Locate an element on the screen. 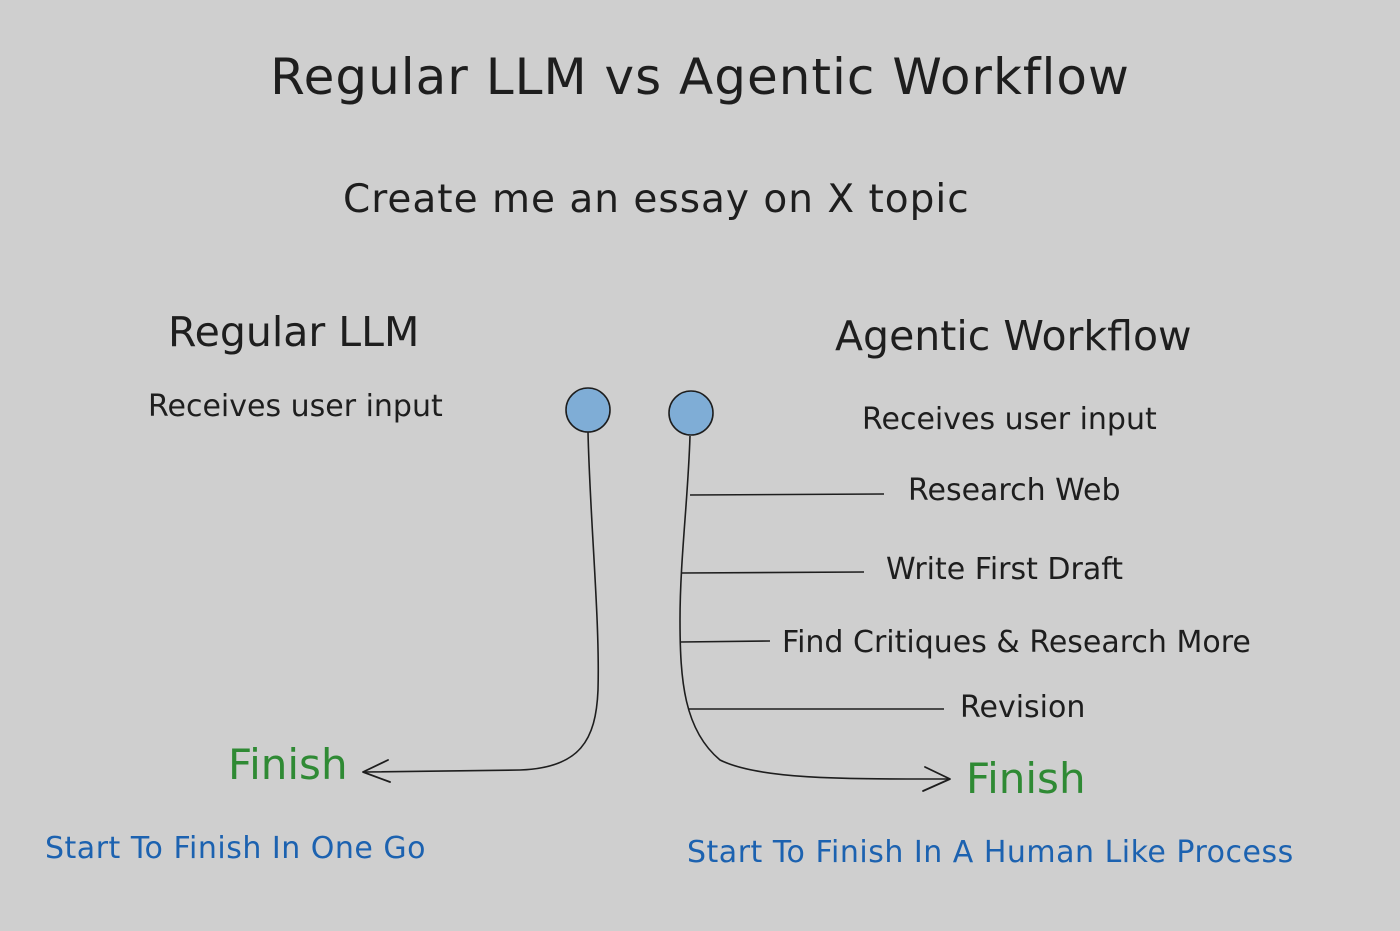  agentic-input-label: Receives user input is located at coordinates (1009, 419).